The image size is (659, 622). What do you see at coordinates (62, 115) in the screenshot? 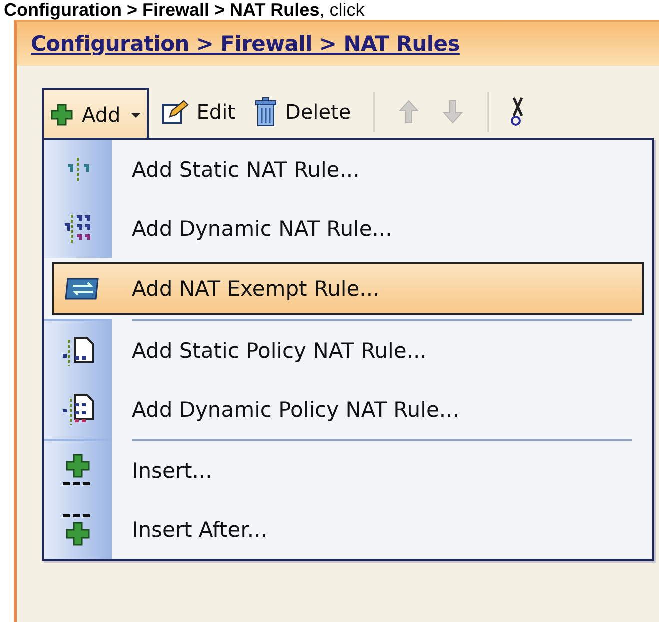
I see `plus-icon` at bounding box center [62, 115].